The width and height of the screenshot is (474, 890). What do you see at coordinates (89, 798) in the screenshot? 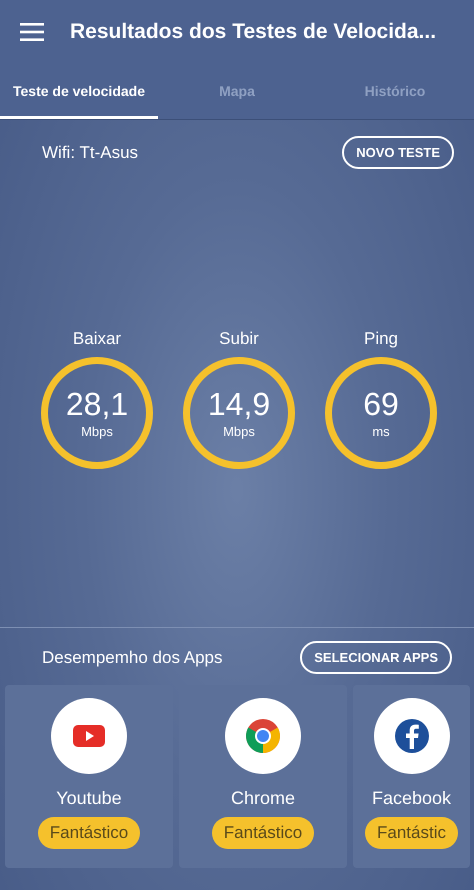
I see `app-name: Youtube` at bounding box center [89, 798].